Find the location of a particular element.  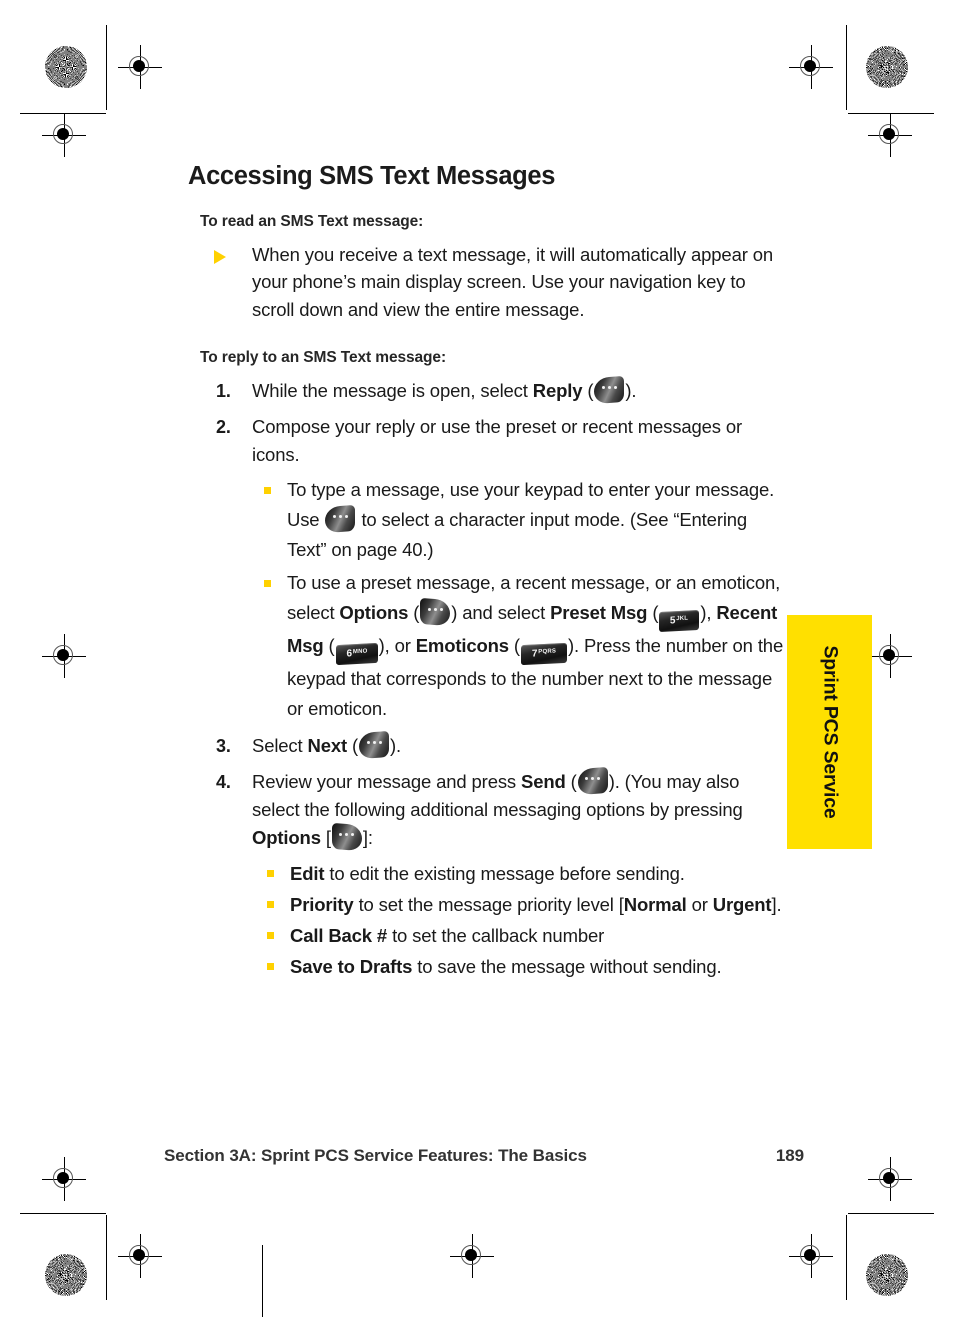

keypad-key-5-icon: 5 JKL is located at coordinates (679, 620).